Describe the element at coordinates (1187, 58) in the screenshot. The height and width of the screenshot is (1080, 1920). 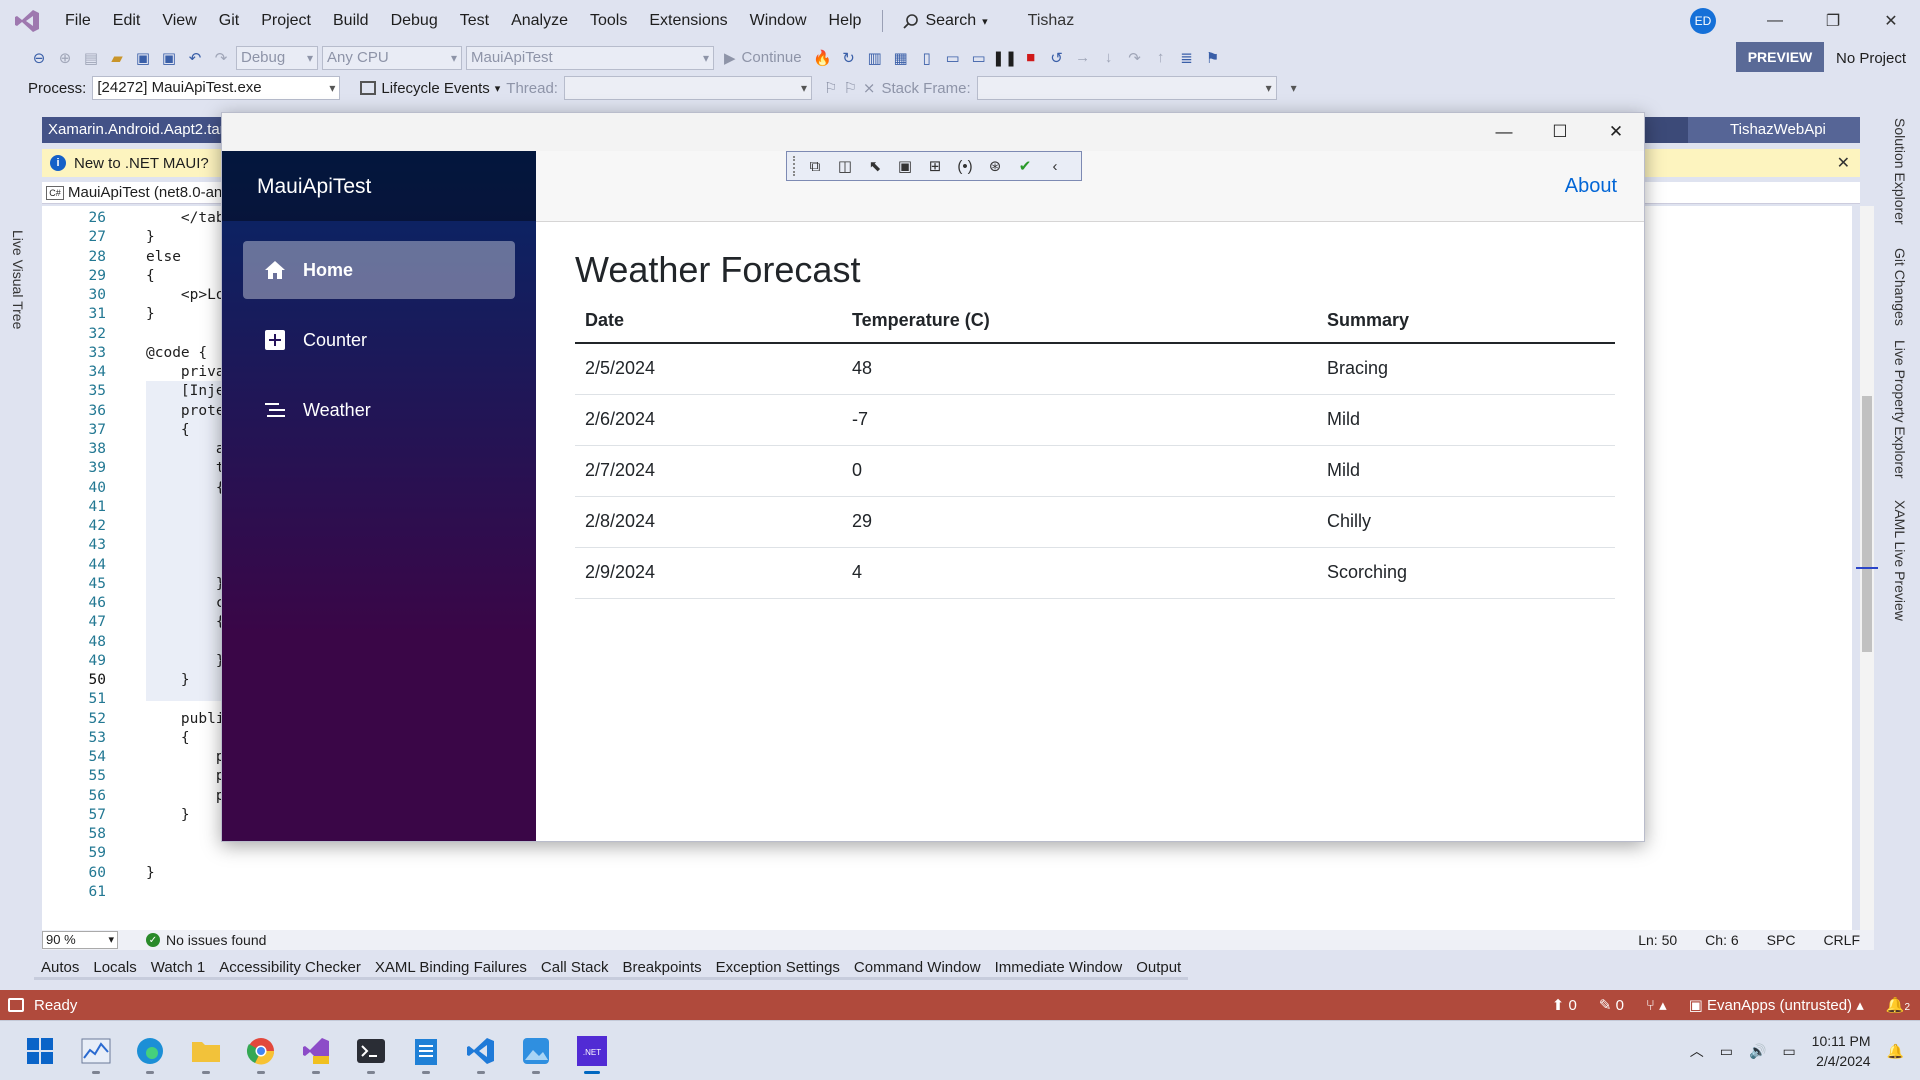
I see `align-icon: ≣` at that location.